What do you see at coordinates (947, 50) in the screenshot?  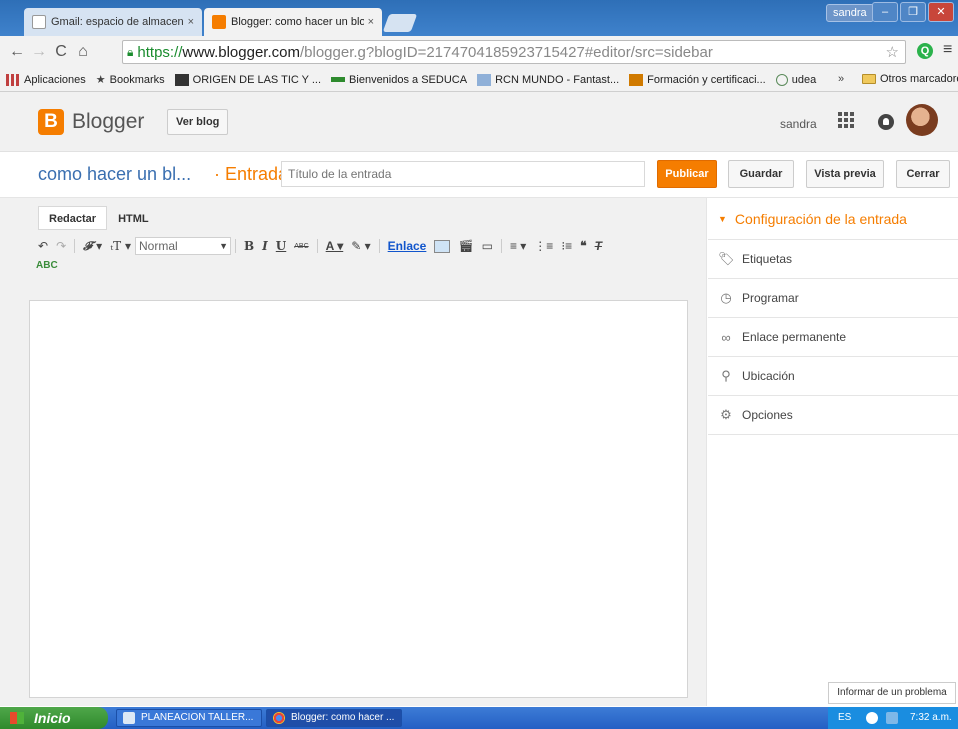 I see `browser-menu-icon: ≡` at bounding box center [947, 50].